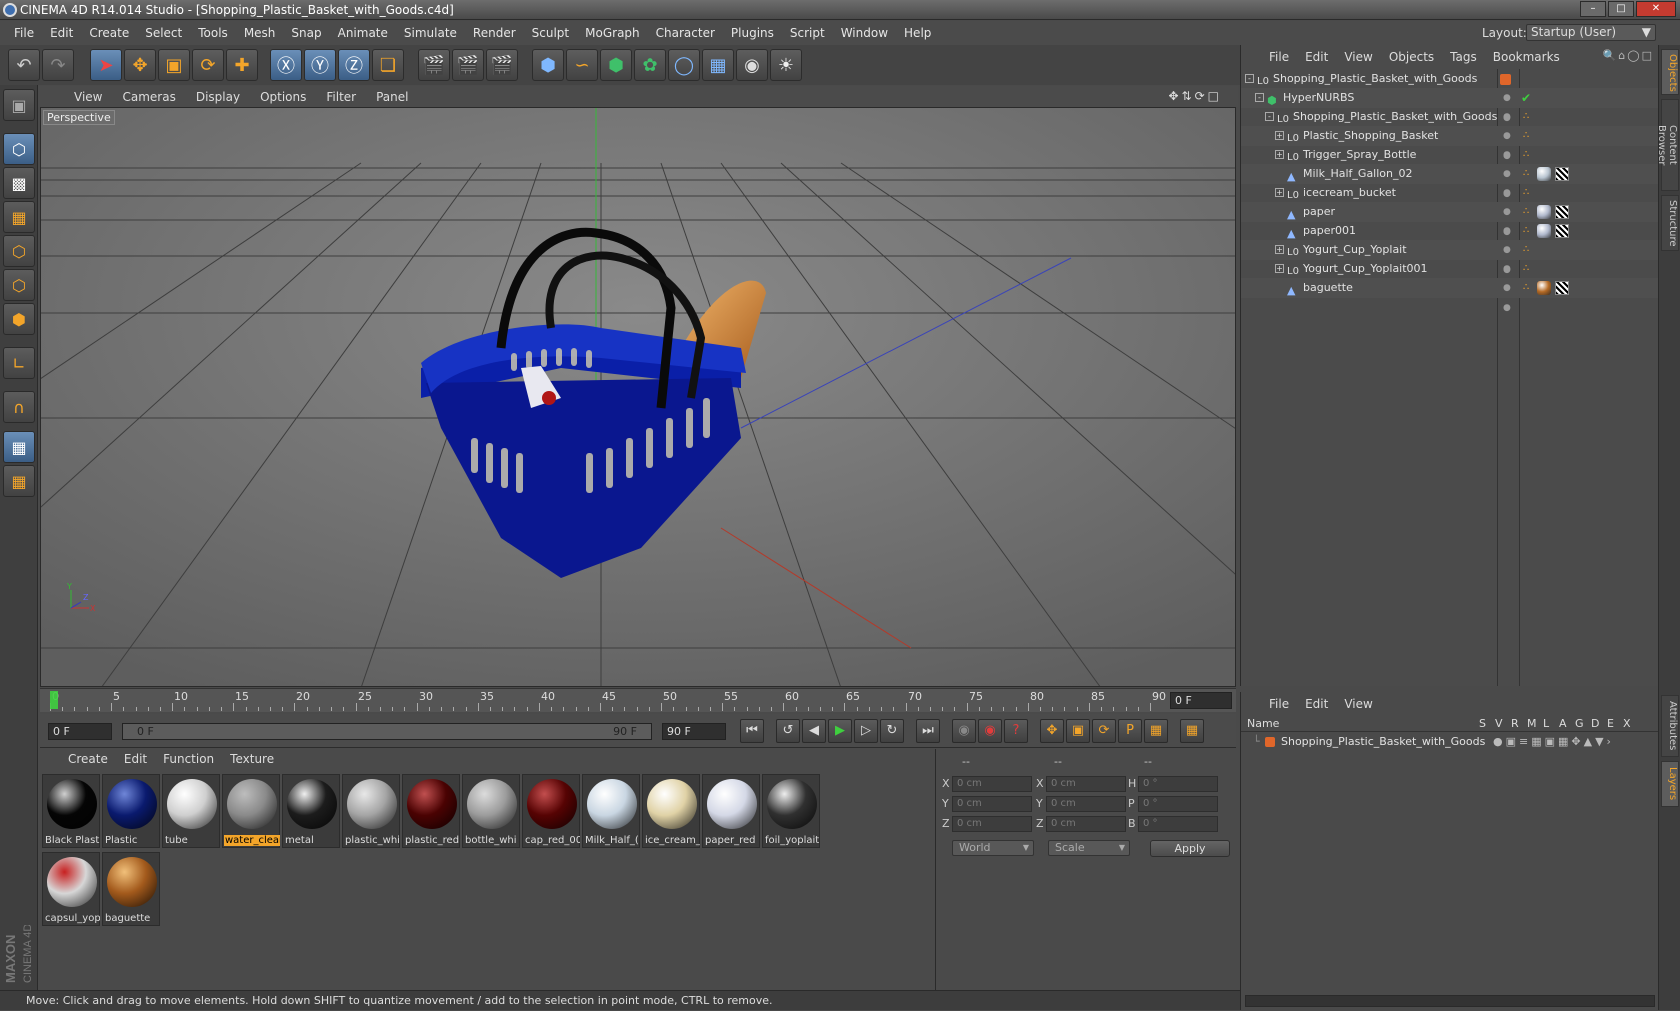  Describe the element at coordinates (311, 811) in the screenshot. I see `material-swatch: metal` at that location.